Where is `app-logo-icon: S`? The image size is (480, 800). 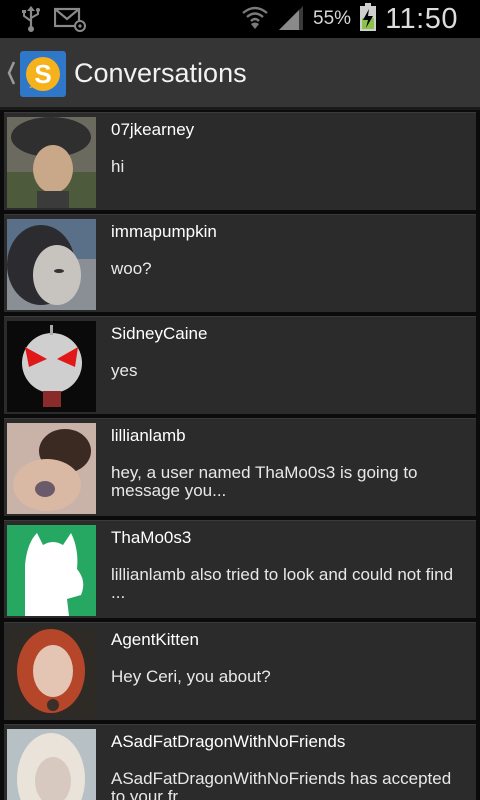
app-logo-icon: S is located at coordinates (43, 74).